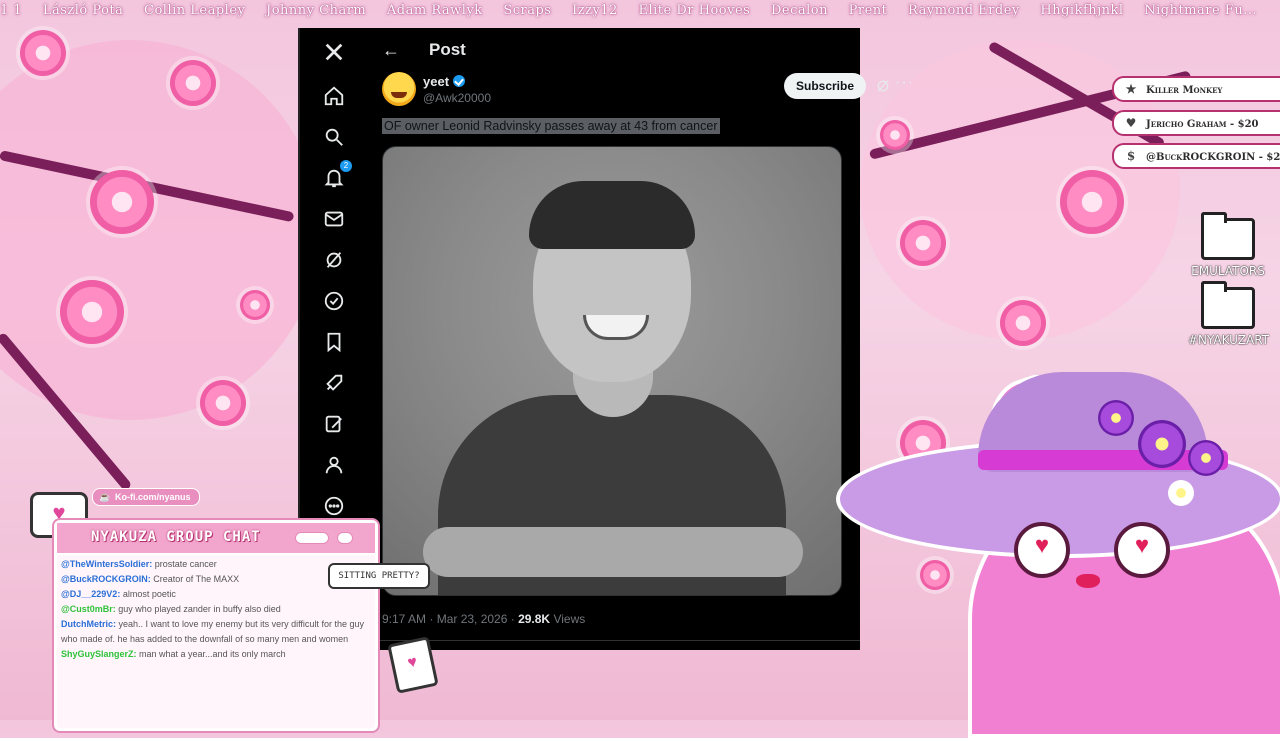 The image size is (1280, 738). What do you see at coordinates (568, 619) in the screenshot?
I see `views-label: Views` at bounding box center [568, 619].